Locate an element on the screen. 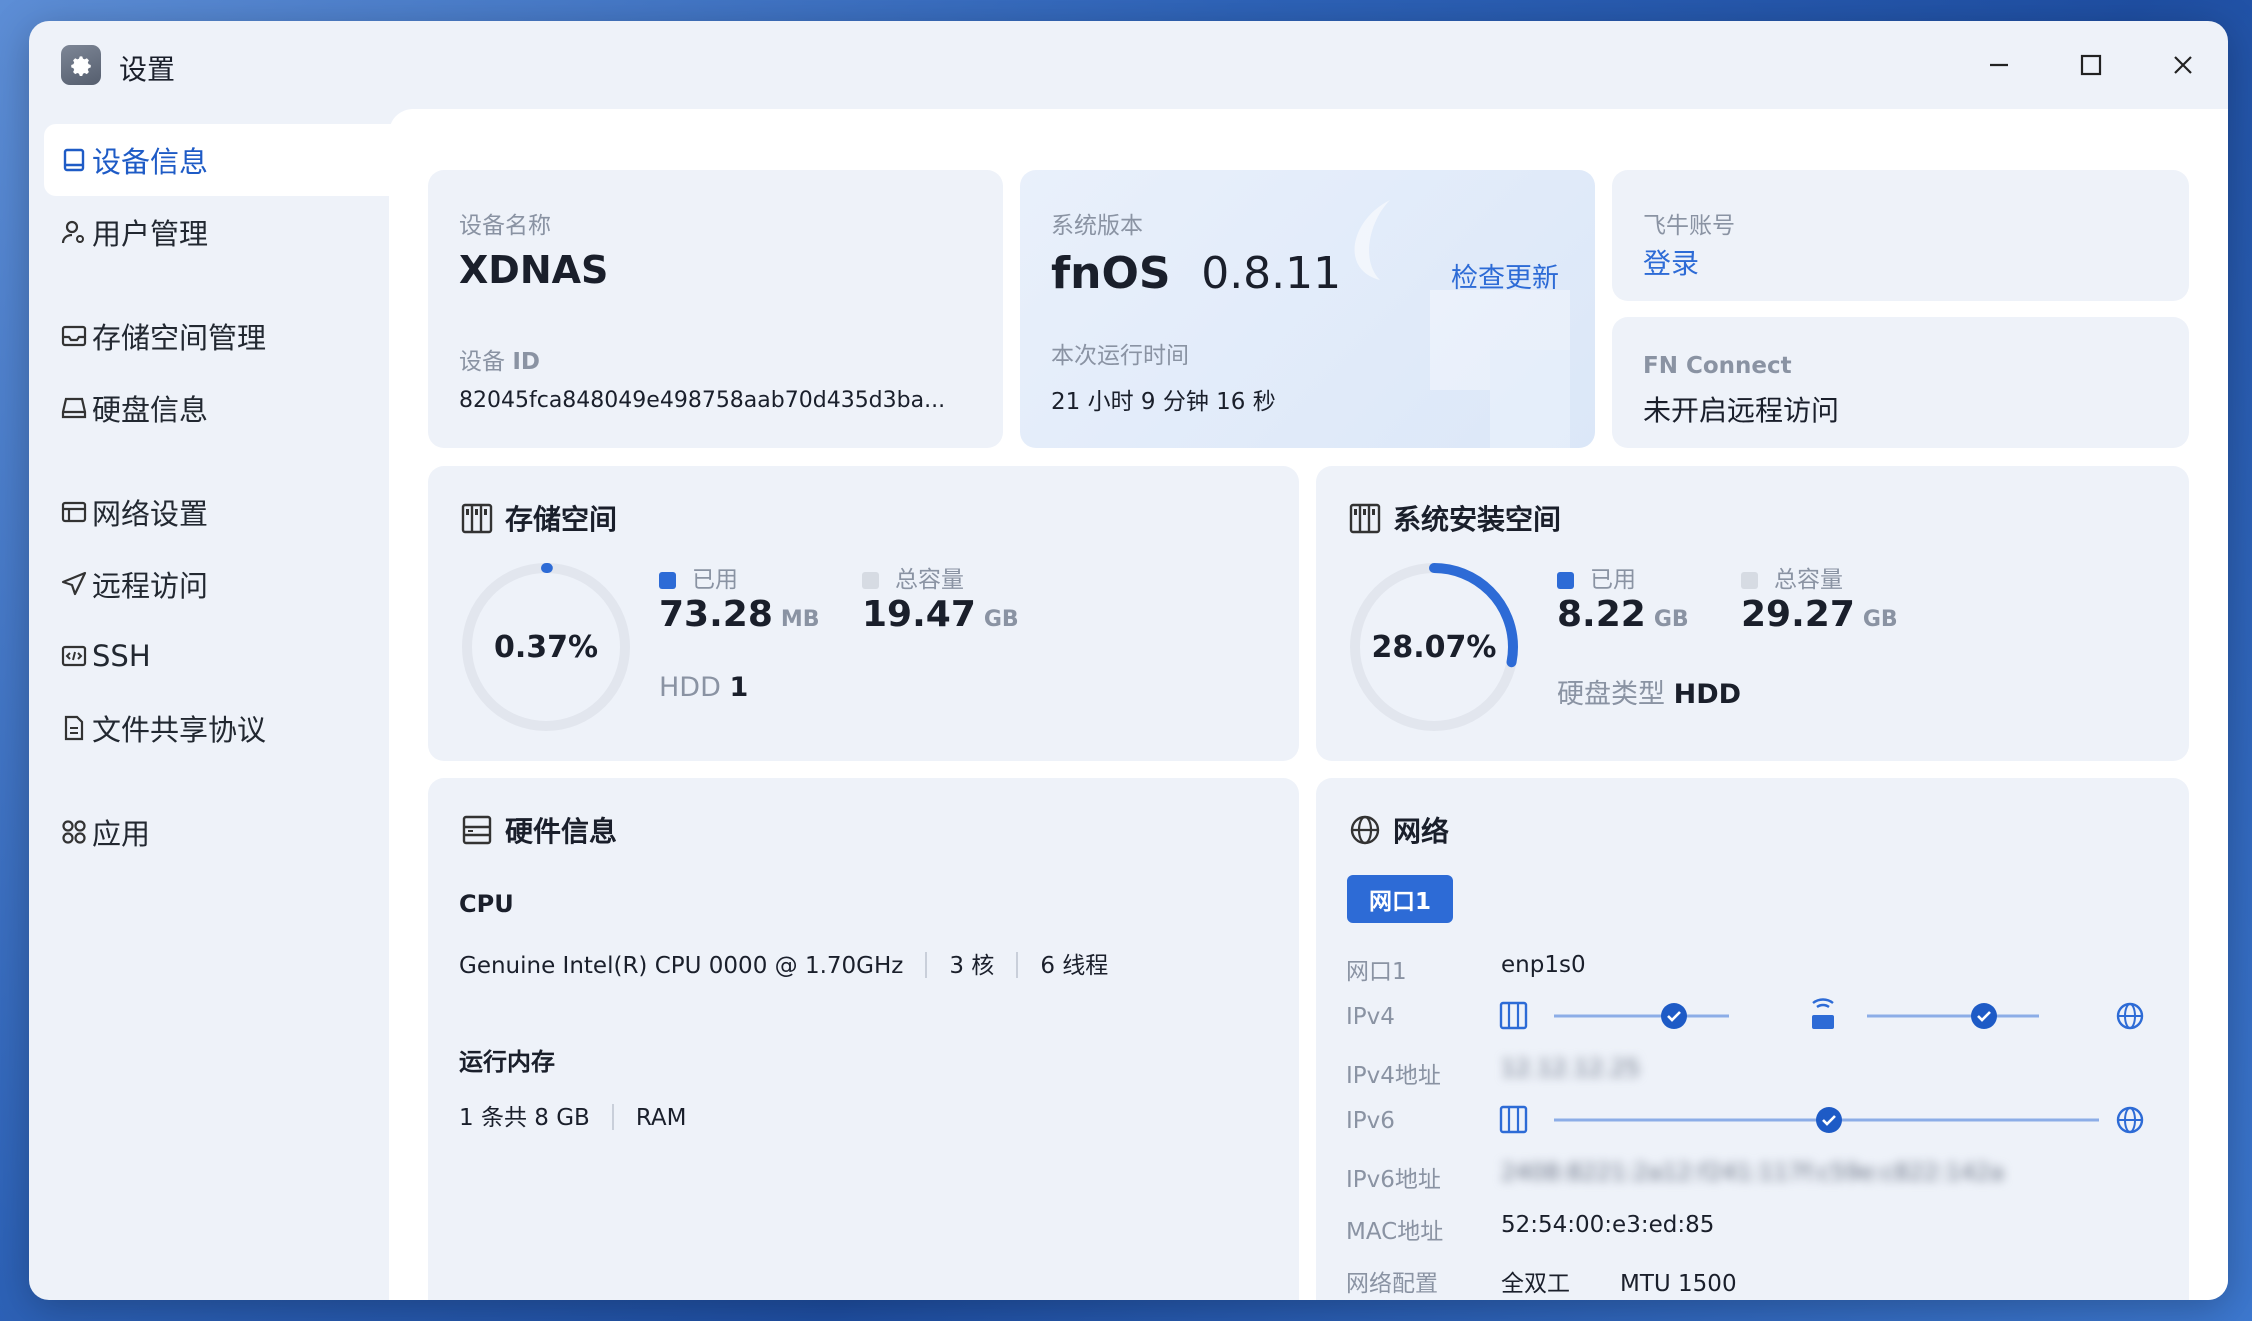  sidebar-item-label: 用户管理 is located at coordinates (150, 234).